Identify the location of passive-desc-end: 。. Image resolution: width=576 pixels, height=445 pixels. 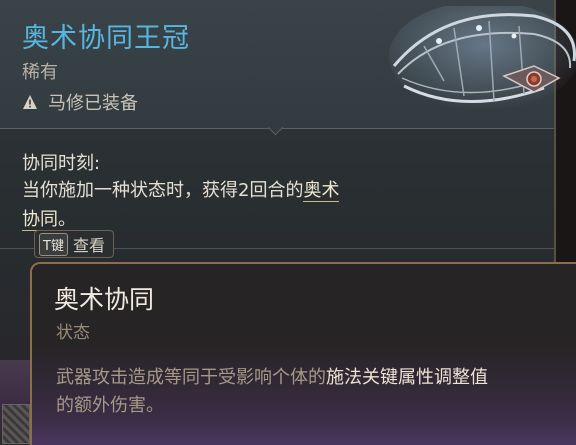
(67, 219).